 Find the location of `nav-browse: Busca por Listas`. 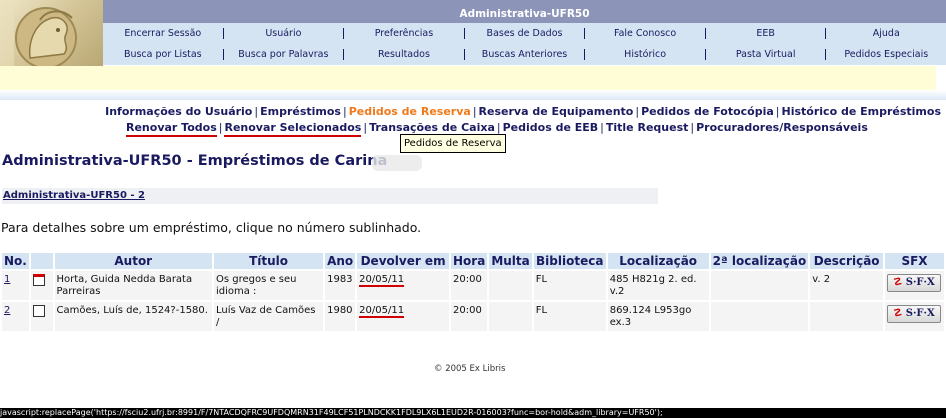

nav-browse: Busca por Listas is located at coordinates (163, 54).